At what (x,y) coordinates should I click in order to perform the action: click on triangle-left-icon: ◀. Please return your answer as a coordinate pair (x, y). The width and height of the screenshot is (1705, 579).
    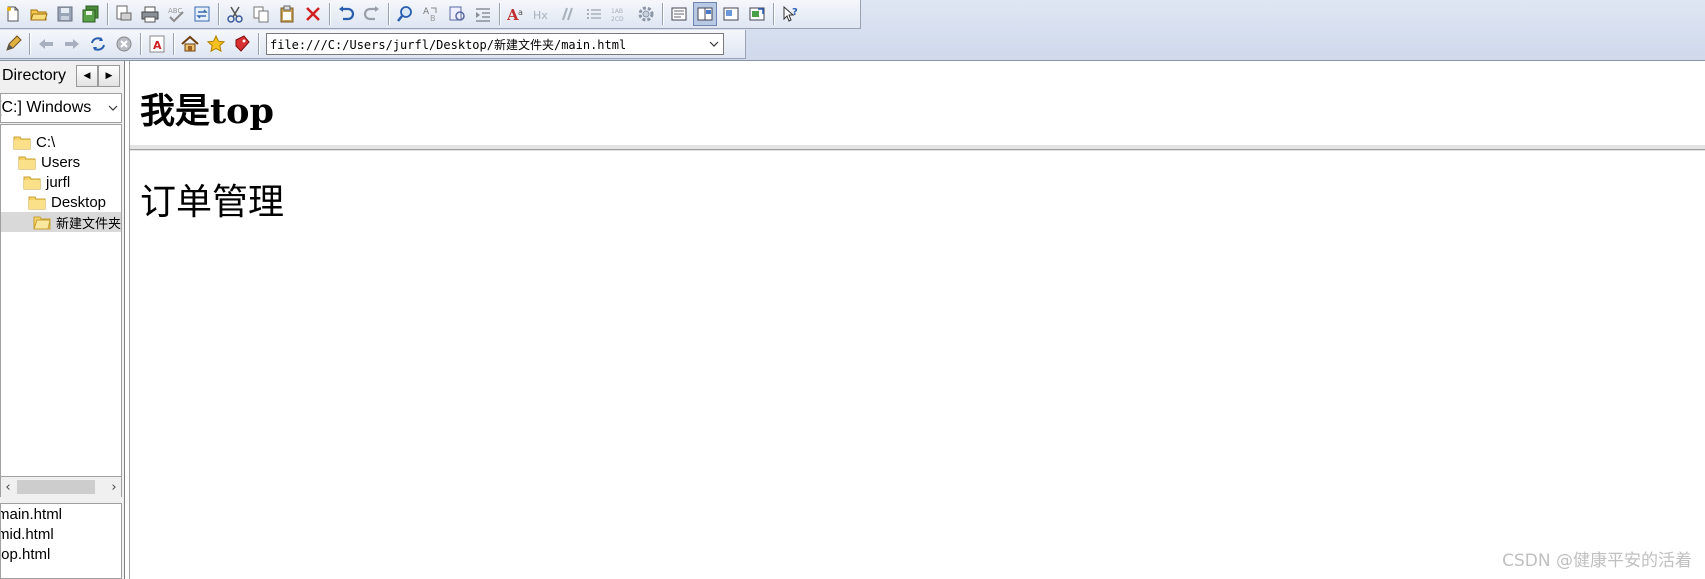
    Looking at the image, I should click on (87, 76).